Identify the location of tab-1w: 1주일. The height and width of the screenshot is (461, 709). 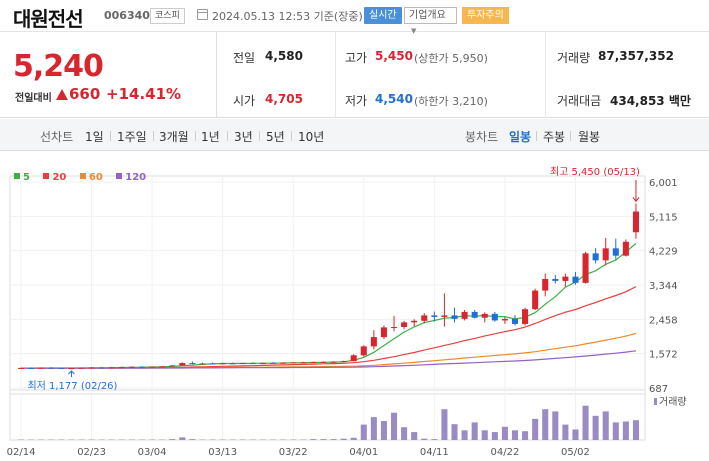
(132, 136).